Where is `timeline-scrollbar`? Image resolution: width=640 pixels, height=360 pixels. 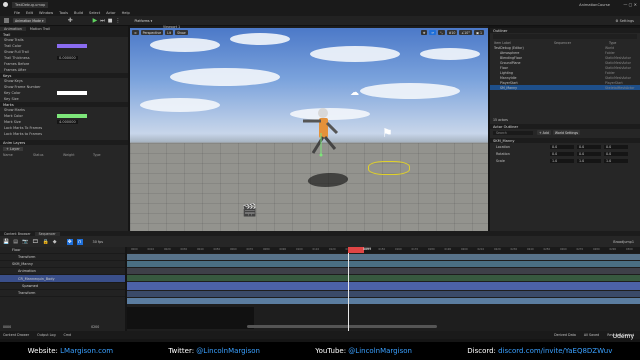
timeline-scrollbar is located at coordinates (342, 326).